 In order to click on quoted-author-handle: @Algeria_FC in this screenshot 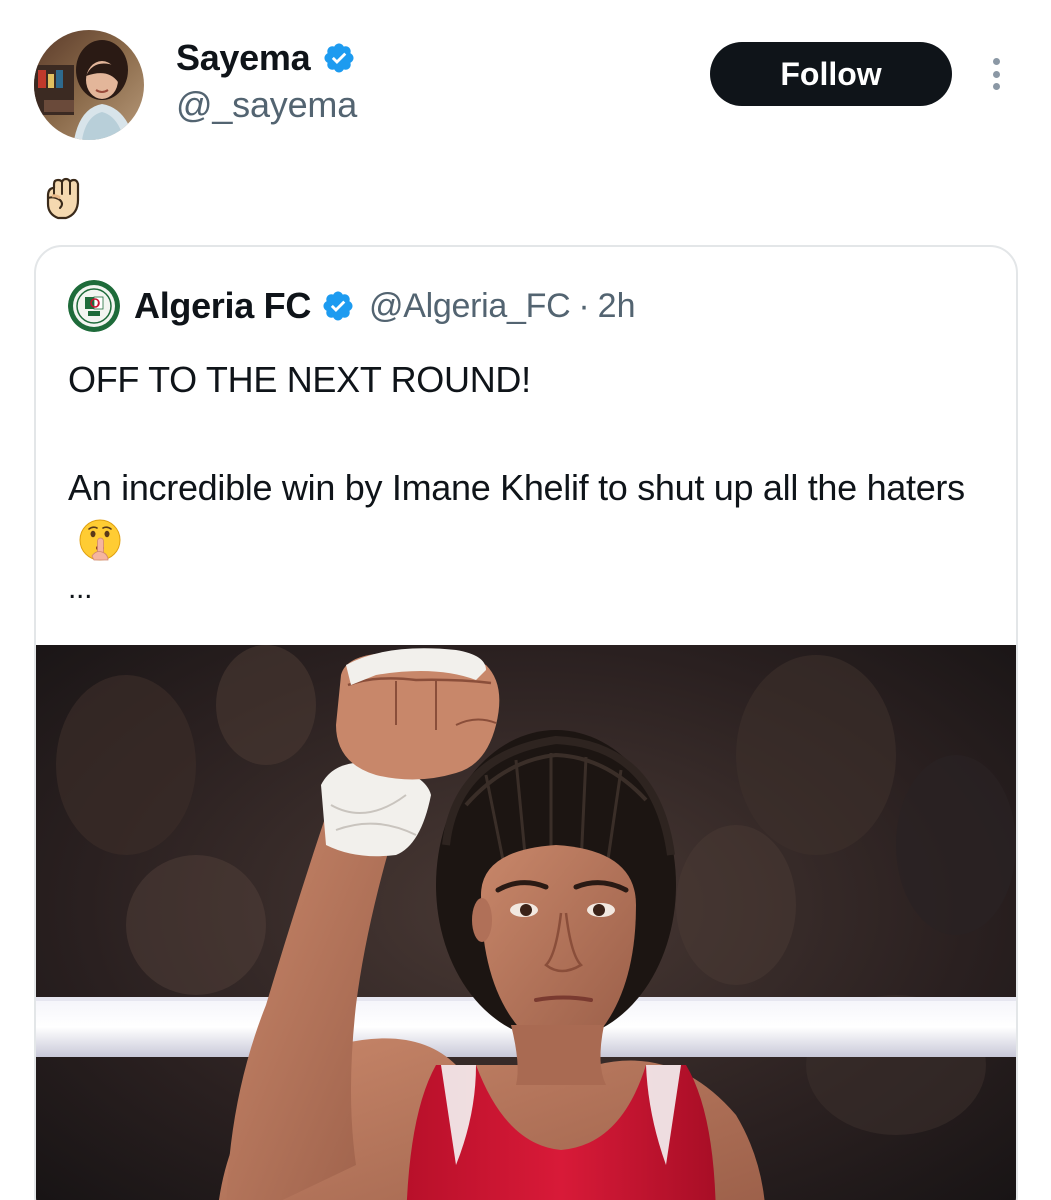, I will do `click(470, 306)`.